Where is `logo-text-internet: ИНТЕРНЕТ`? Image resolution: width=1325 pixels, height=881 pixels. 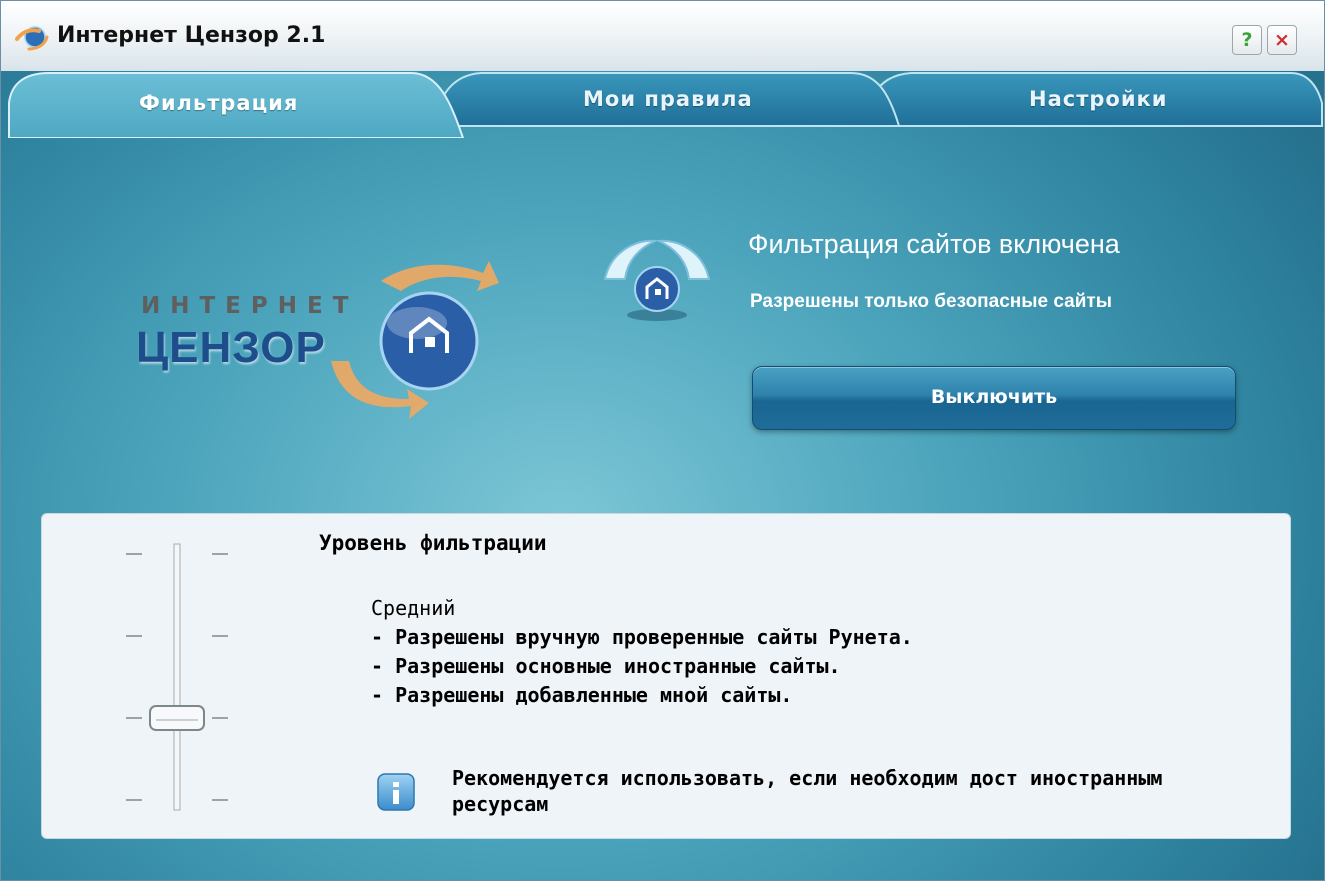 logo-text-internet: ИНТЕРНЕТ is located at coordinates (250, 306).